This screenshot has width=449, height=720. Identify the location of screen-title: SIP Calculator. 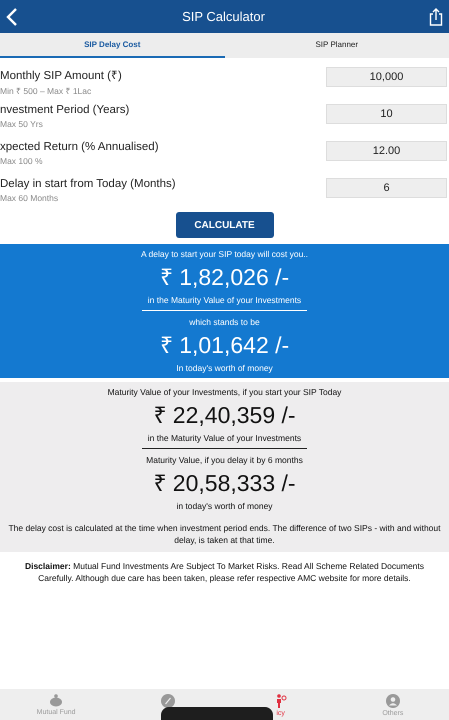
(223, 16).